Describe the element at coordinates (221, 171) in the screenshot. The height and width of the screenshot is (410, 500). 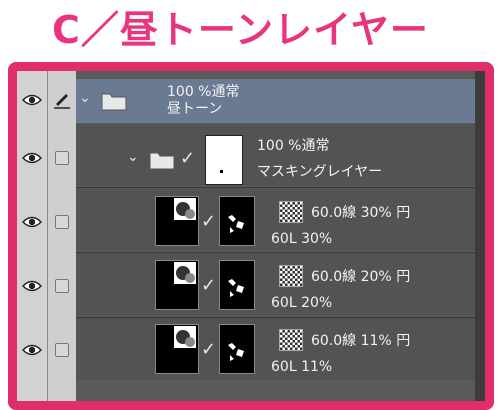
I see `thumbnail-dot` at that location.